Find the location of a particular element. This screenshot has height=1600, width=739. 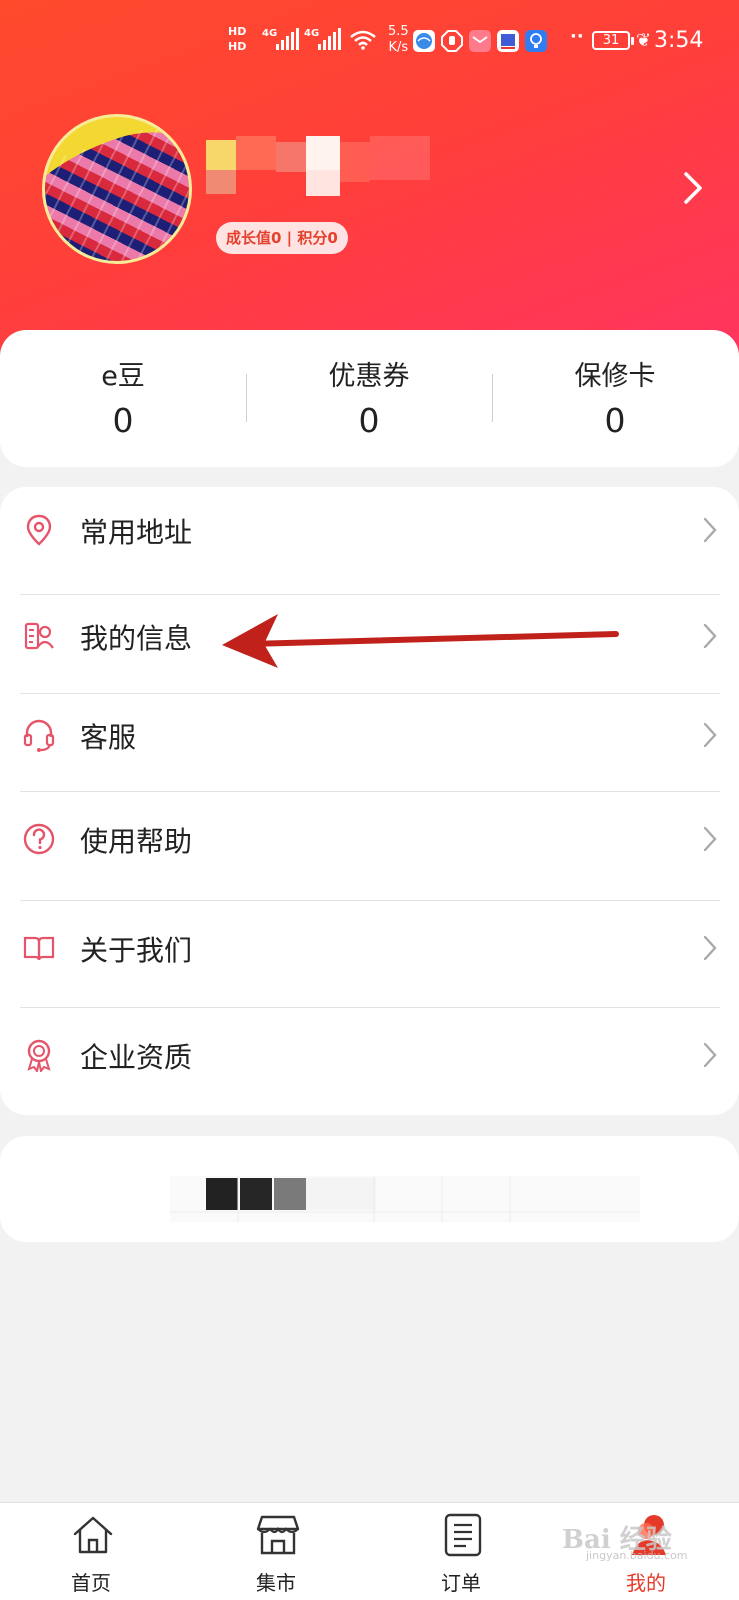

bulb-app-icon is located at coordinates (536, 41).